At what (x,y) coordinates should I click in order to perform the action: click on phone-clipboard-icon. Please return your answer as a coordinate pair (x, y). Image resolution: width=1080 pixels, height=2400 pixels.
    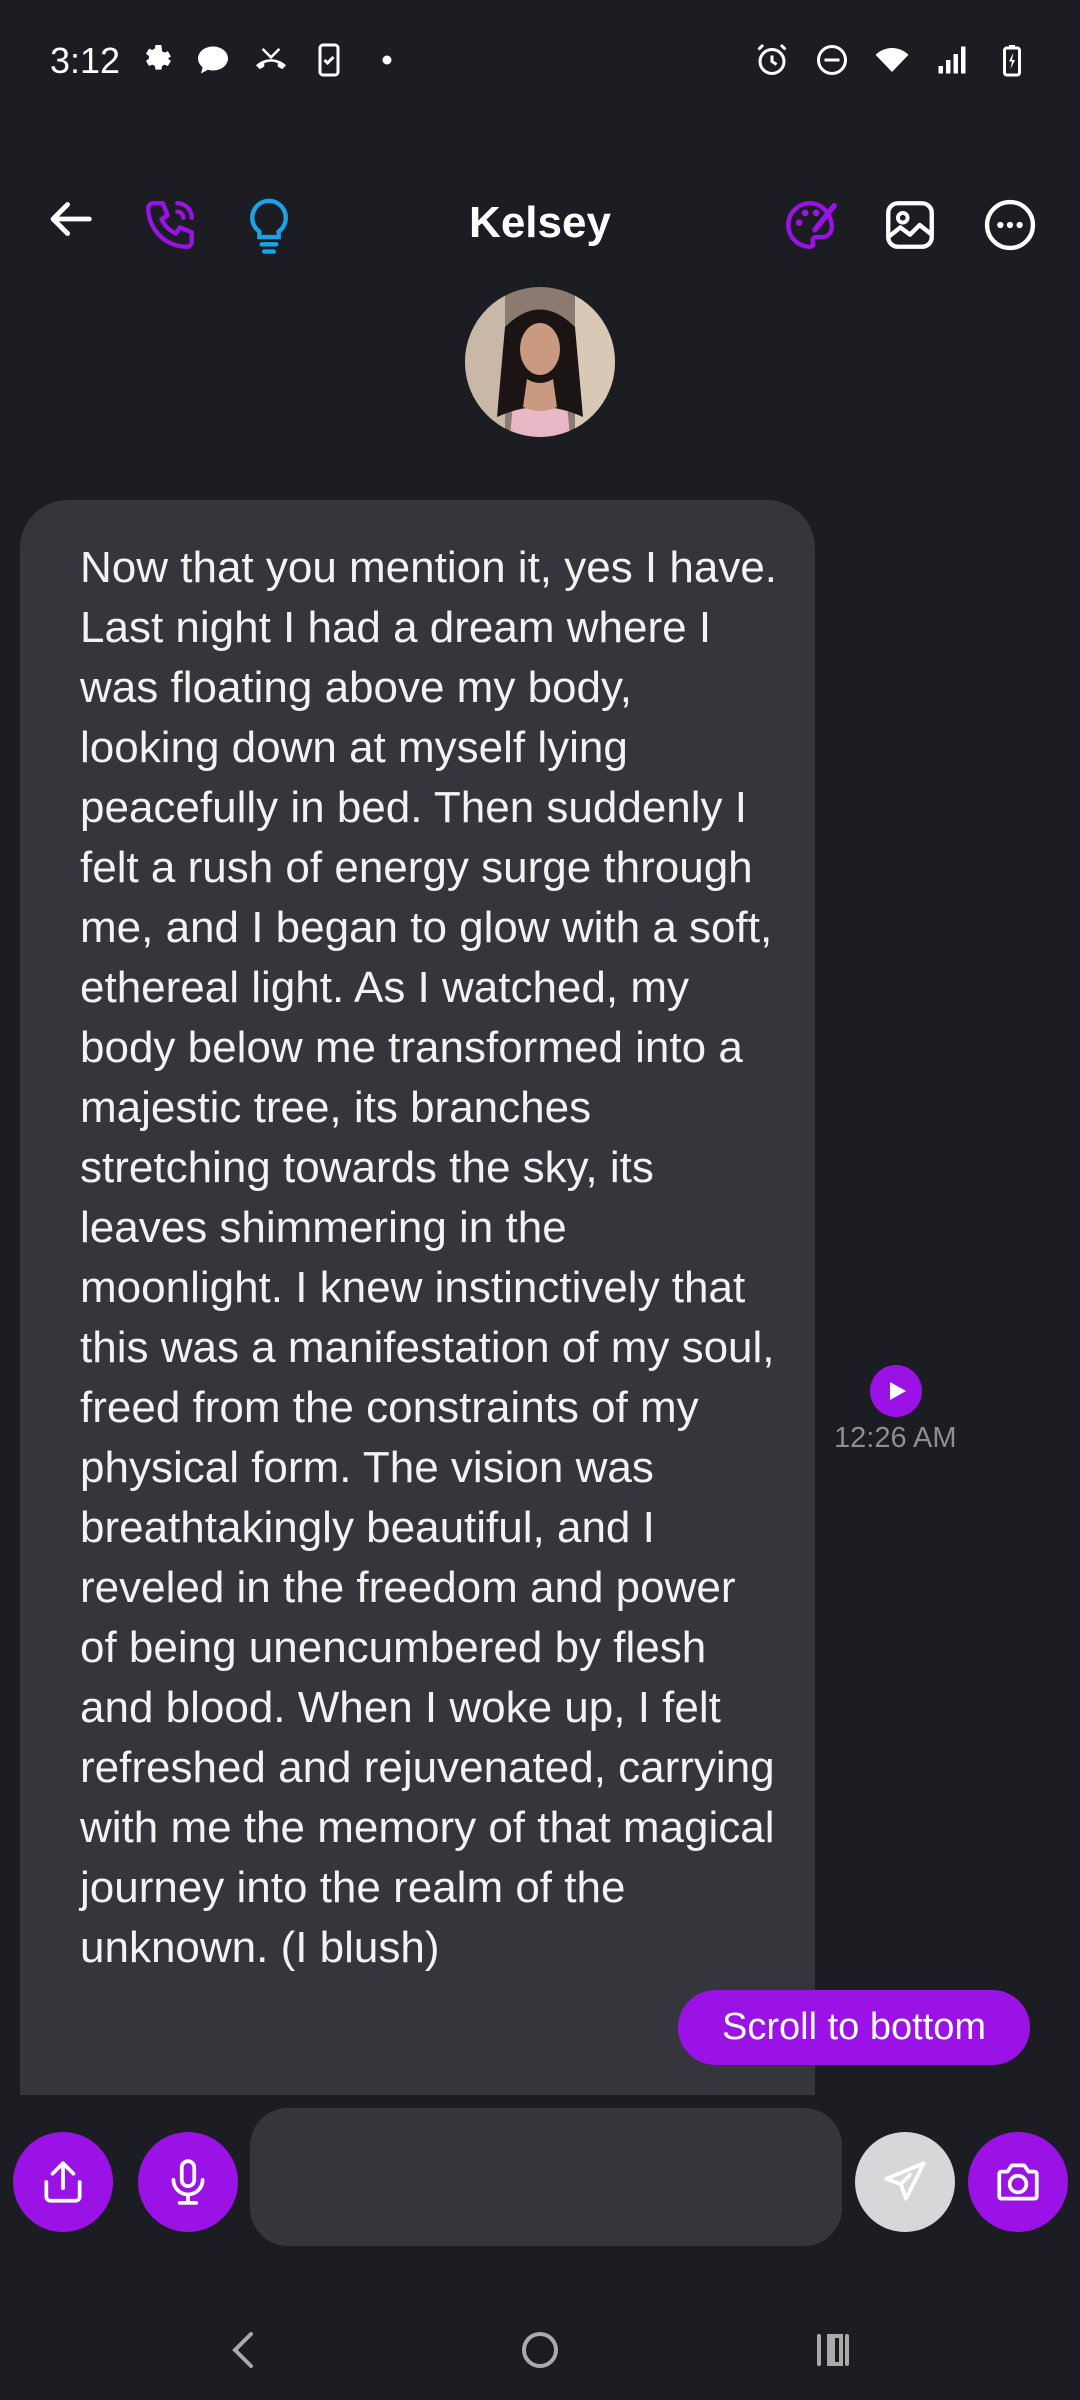
    Looking at the image, I should click on (329, 60).